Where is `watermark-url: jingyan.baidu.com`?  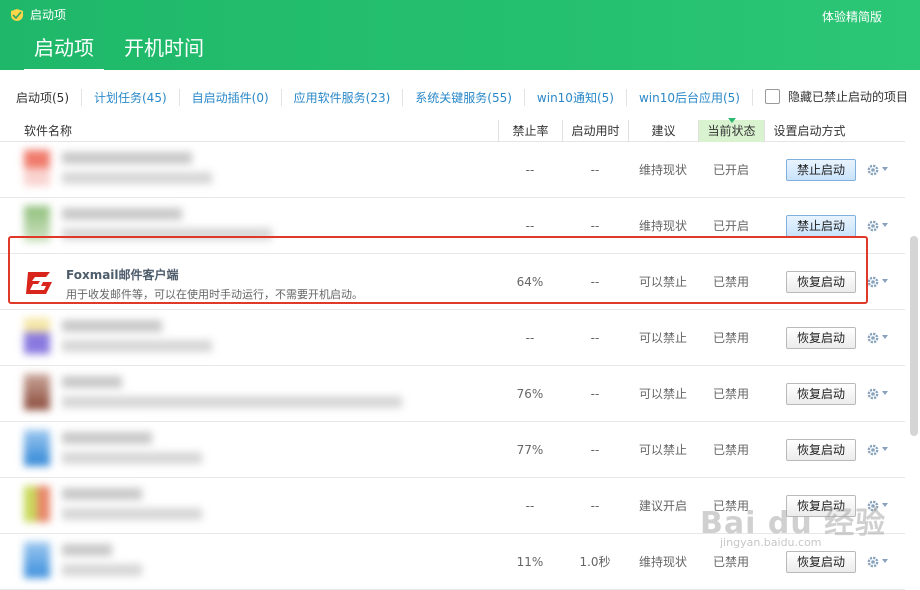
watermark-url: jingyan.baidu.com is located at coordinates (771, 542).